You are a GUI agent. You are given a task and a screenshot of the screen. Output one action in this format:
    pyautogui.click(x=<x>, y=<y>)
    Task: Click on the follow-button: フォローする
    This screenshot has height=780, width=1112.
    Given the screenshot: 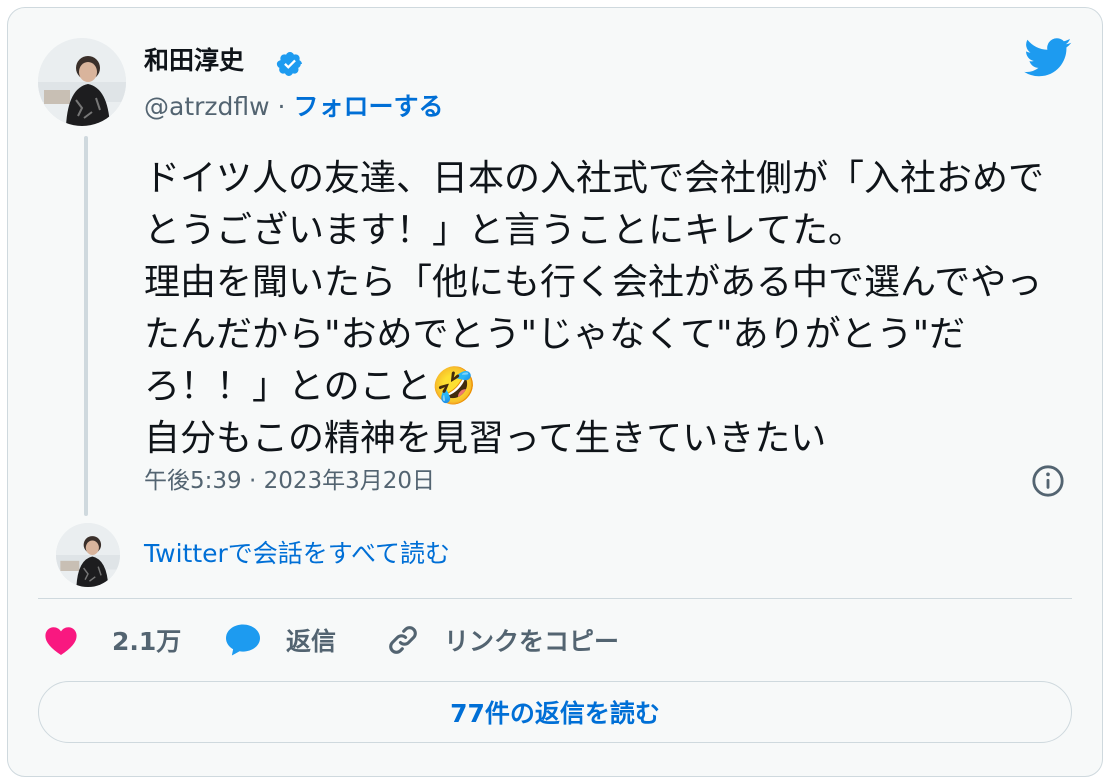 What is the action you would take?
    pyautogui.click(x=368, y=106)
    